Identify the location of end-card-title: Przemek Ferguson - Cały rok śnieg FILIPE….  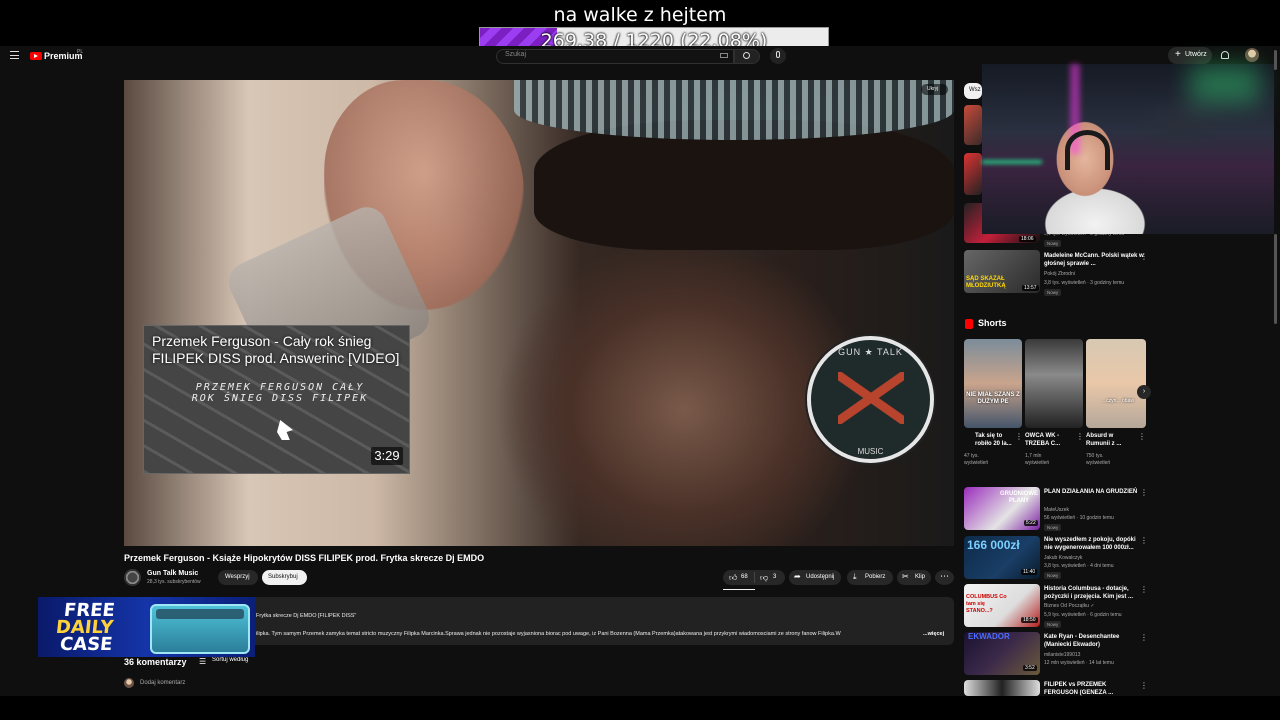
(277, 350).